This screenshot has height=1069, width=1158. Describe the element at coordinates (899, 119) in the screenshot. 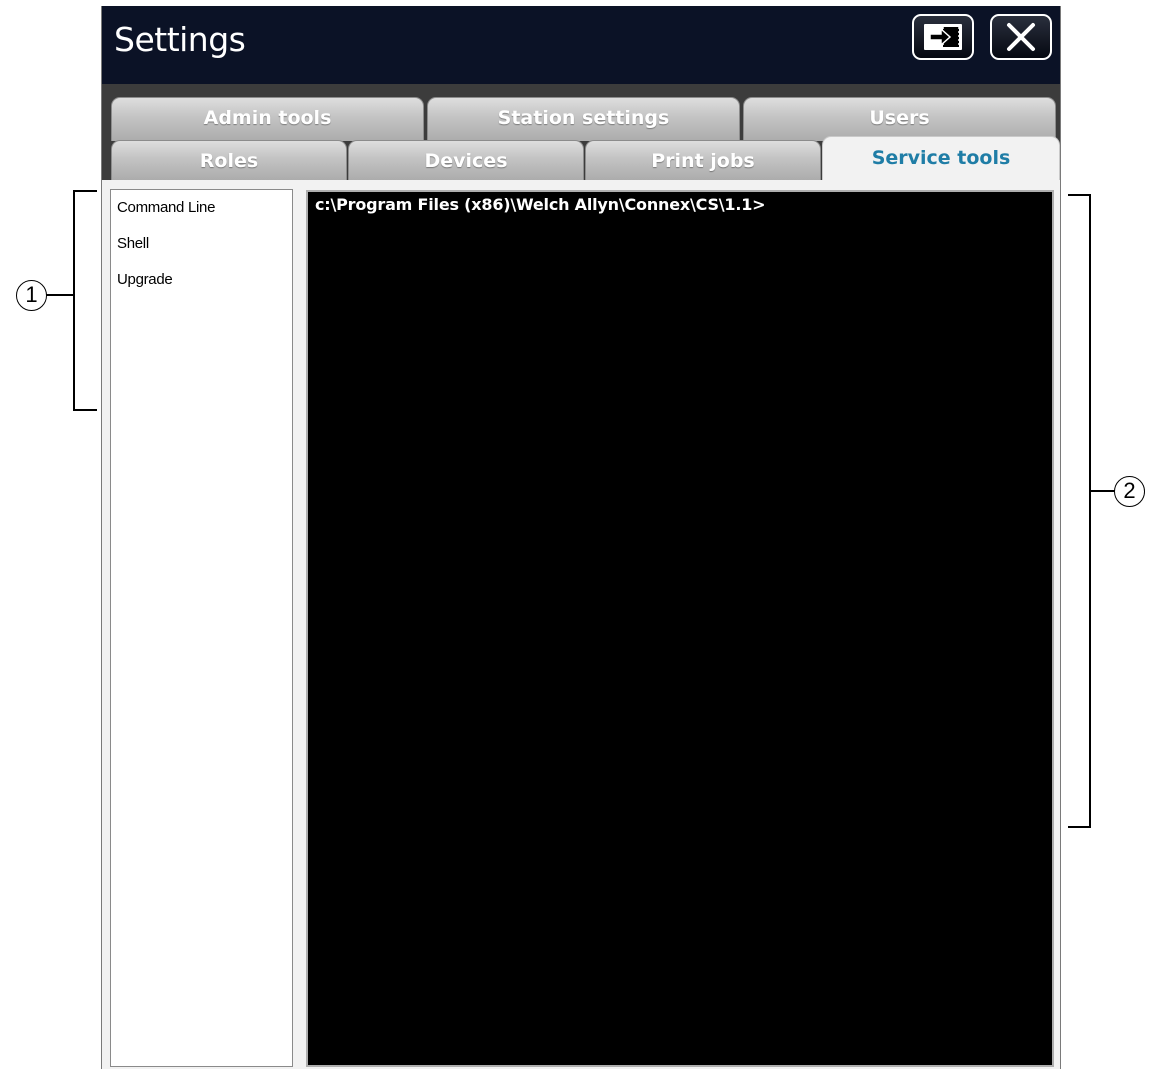

I see `tab-users: Users` at that location.